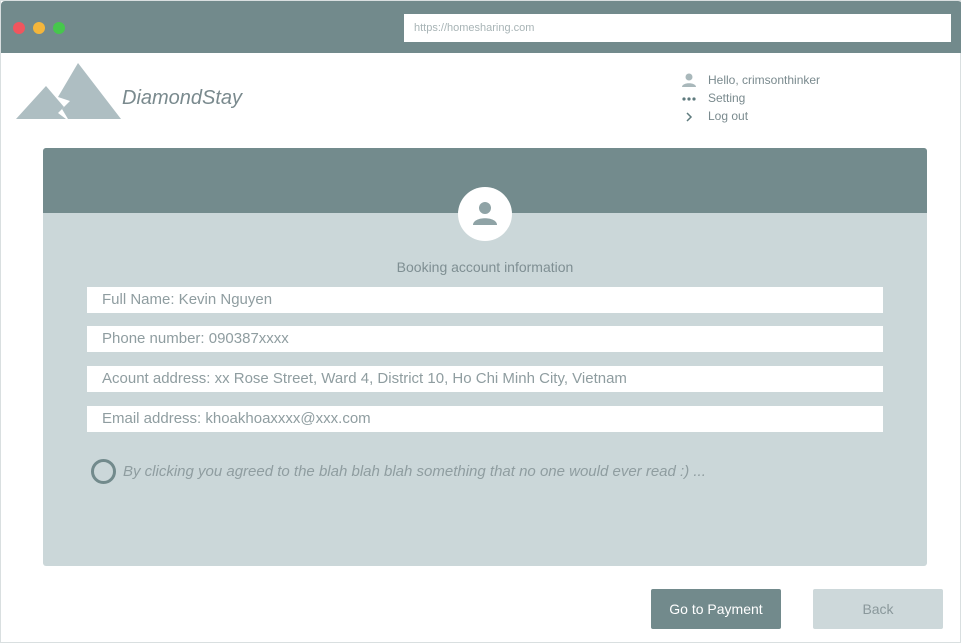  What do you see at coordinates (69, 91) in the screenshot?
I see `diamondstay-logo` at bounding box center [69, 91].